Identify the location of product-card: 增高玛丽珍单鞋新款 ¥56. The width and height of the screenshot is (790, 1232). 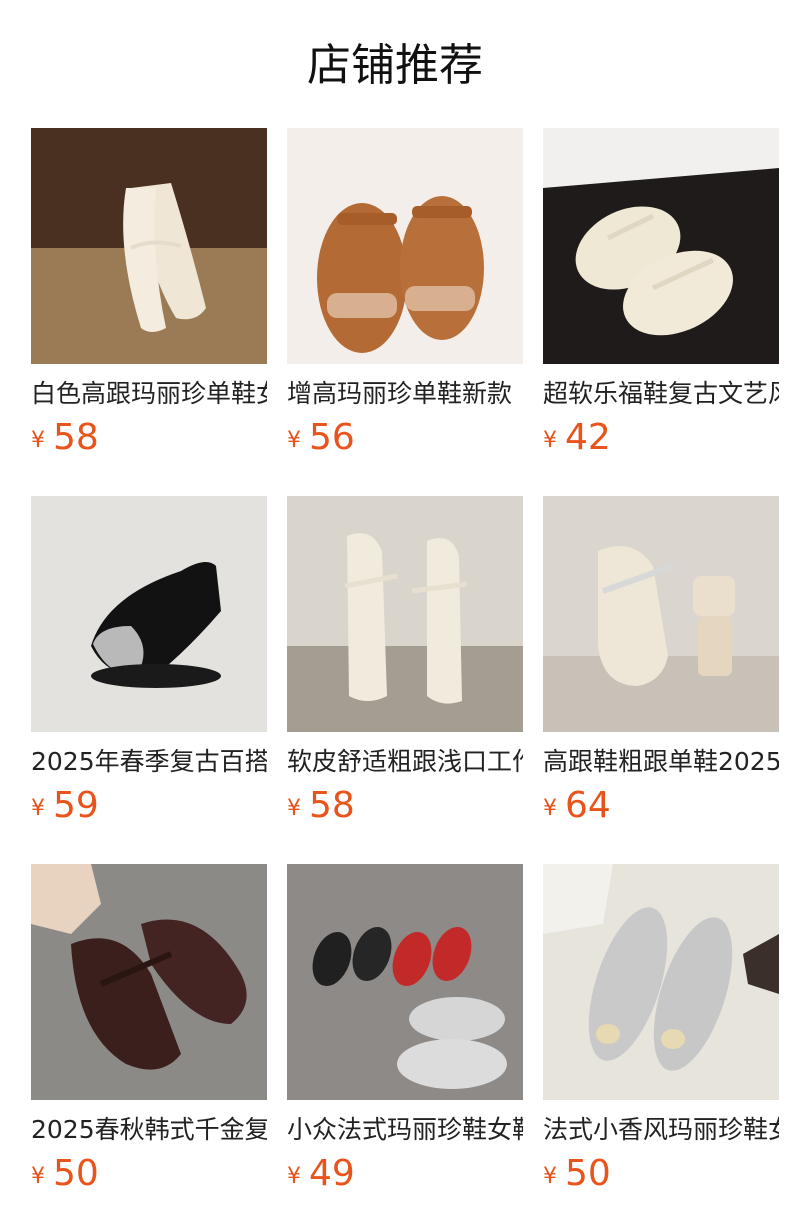
(405, 294).